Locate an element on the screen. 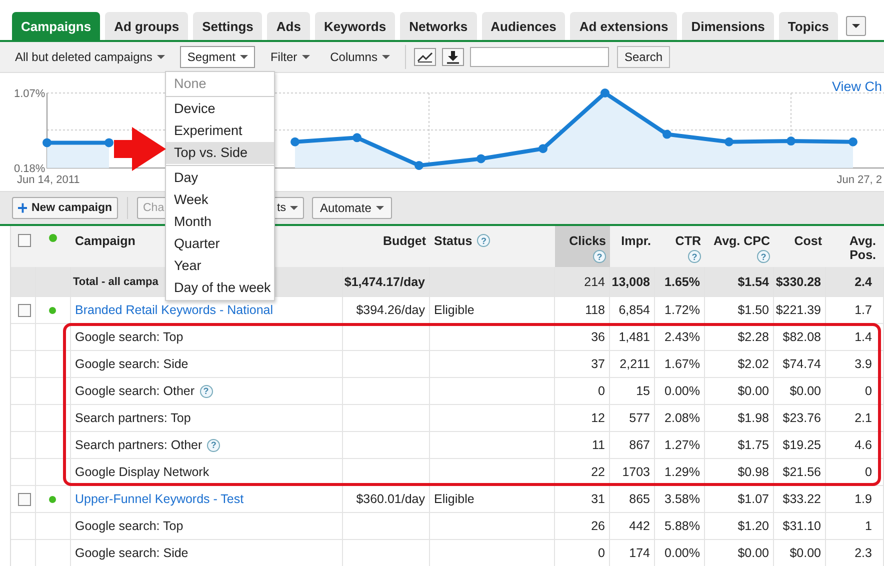  table-cell: 1.9 is located at coordinates (863, 499).